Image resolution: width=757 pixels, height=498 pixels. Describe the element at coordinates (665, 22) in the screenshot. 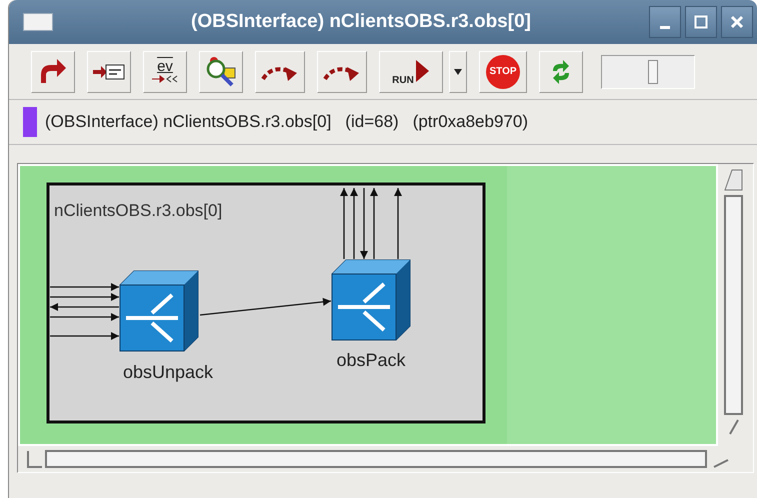

I see `minimize-button` at that location.